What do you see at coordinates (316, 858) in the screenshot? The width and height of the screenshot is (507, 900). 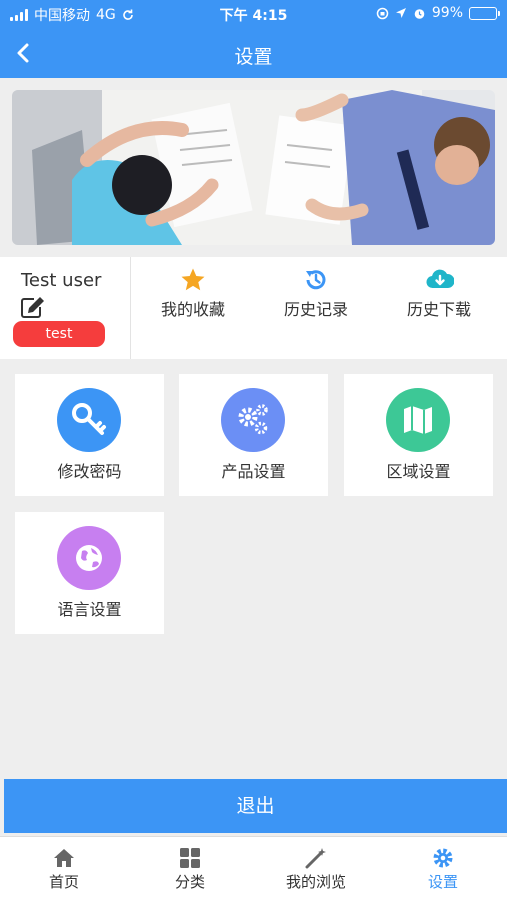 I see `magic-wand-icon` at bounding box center [316, 858].